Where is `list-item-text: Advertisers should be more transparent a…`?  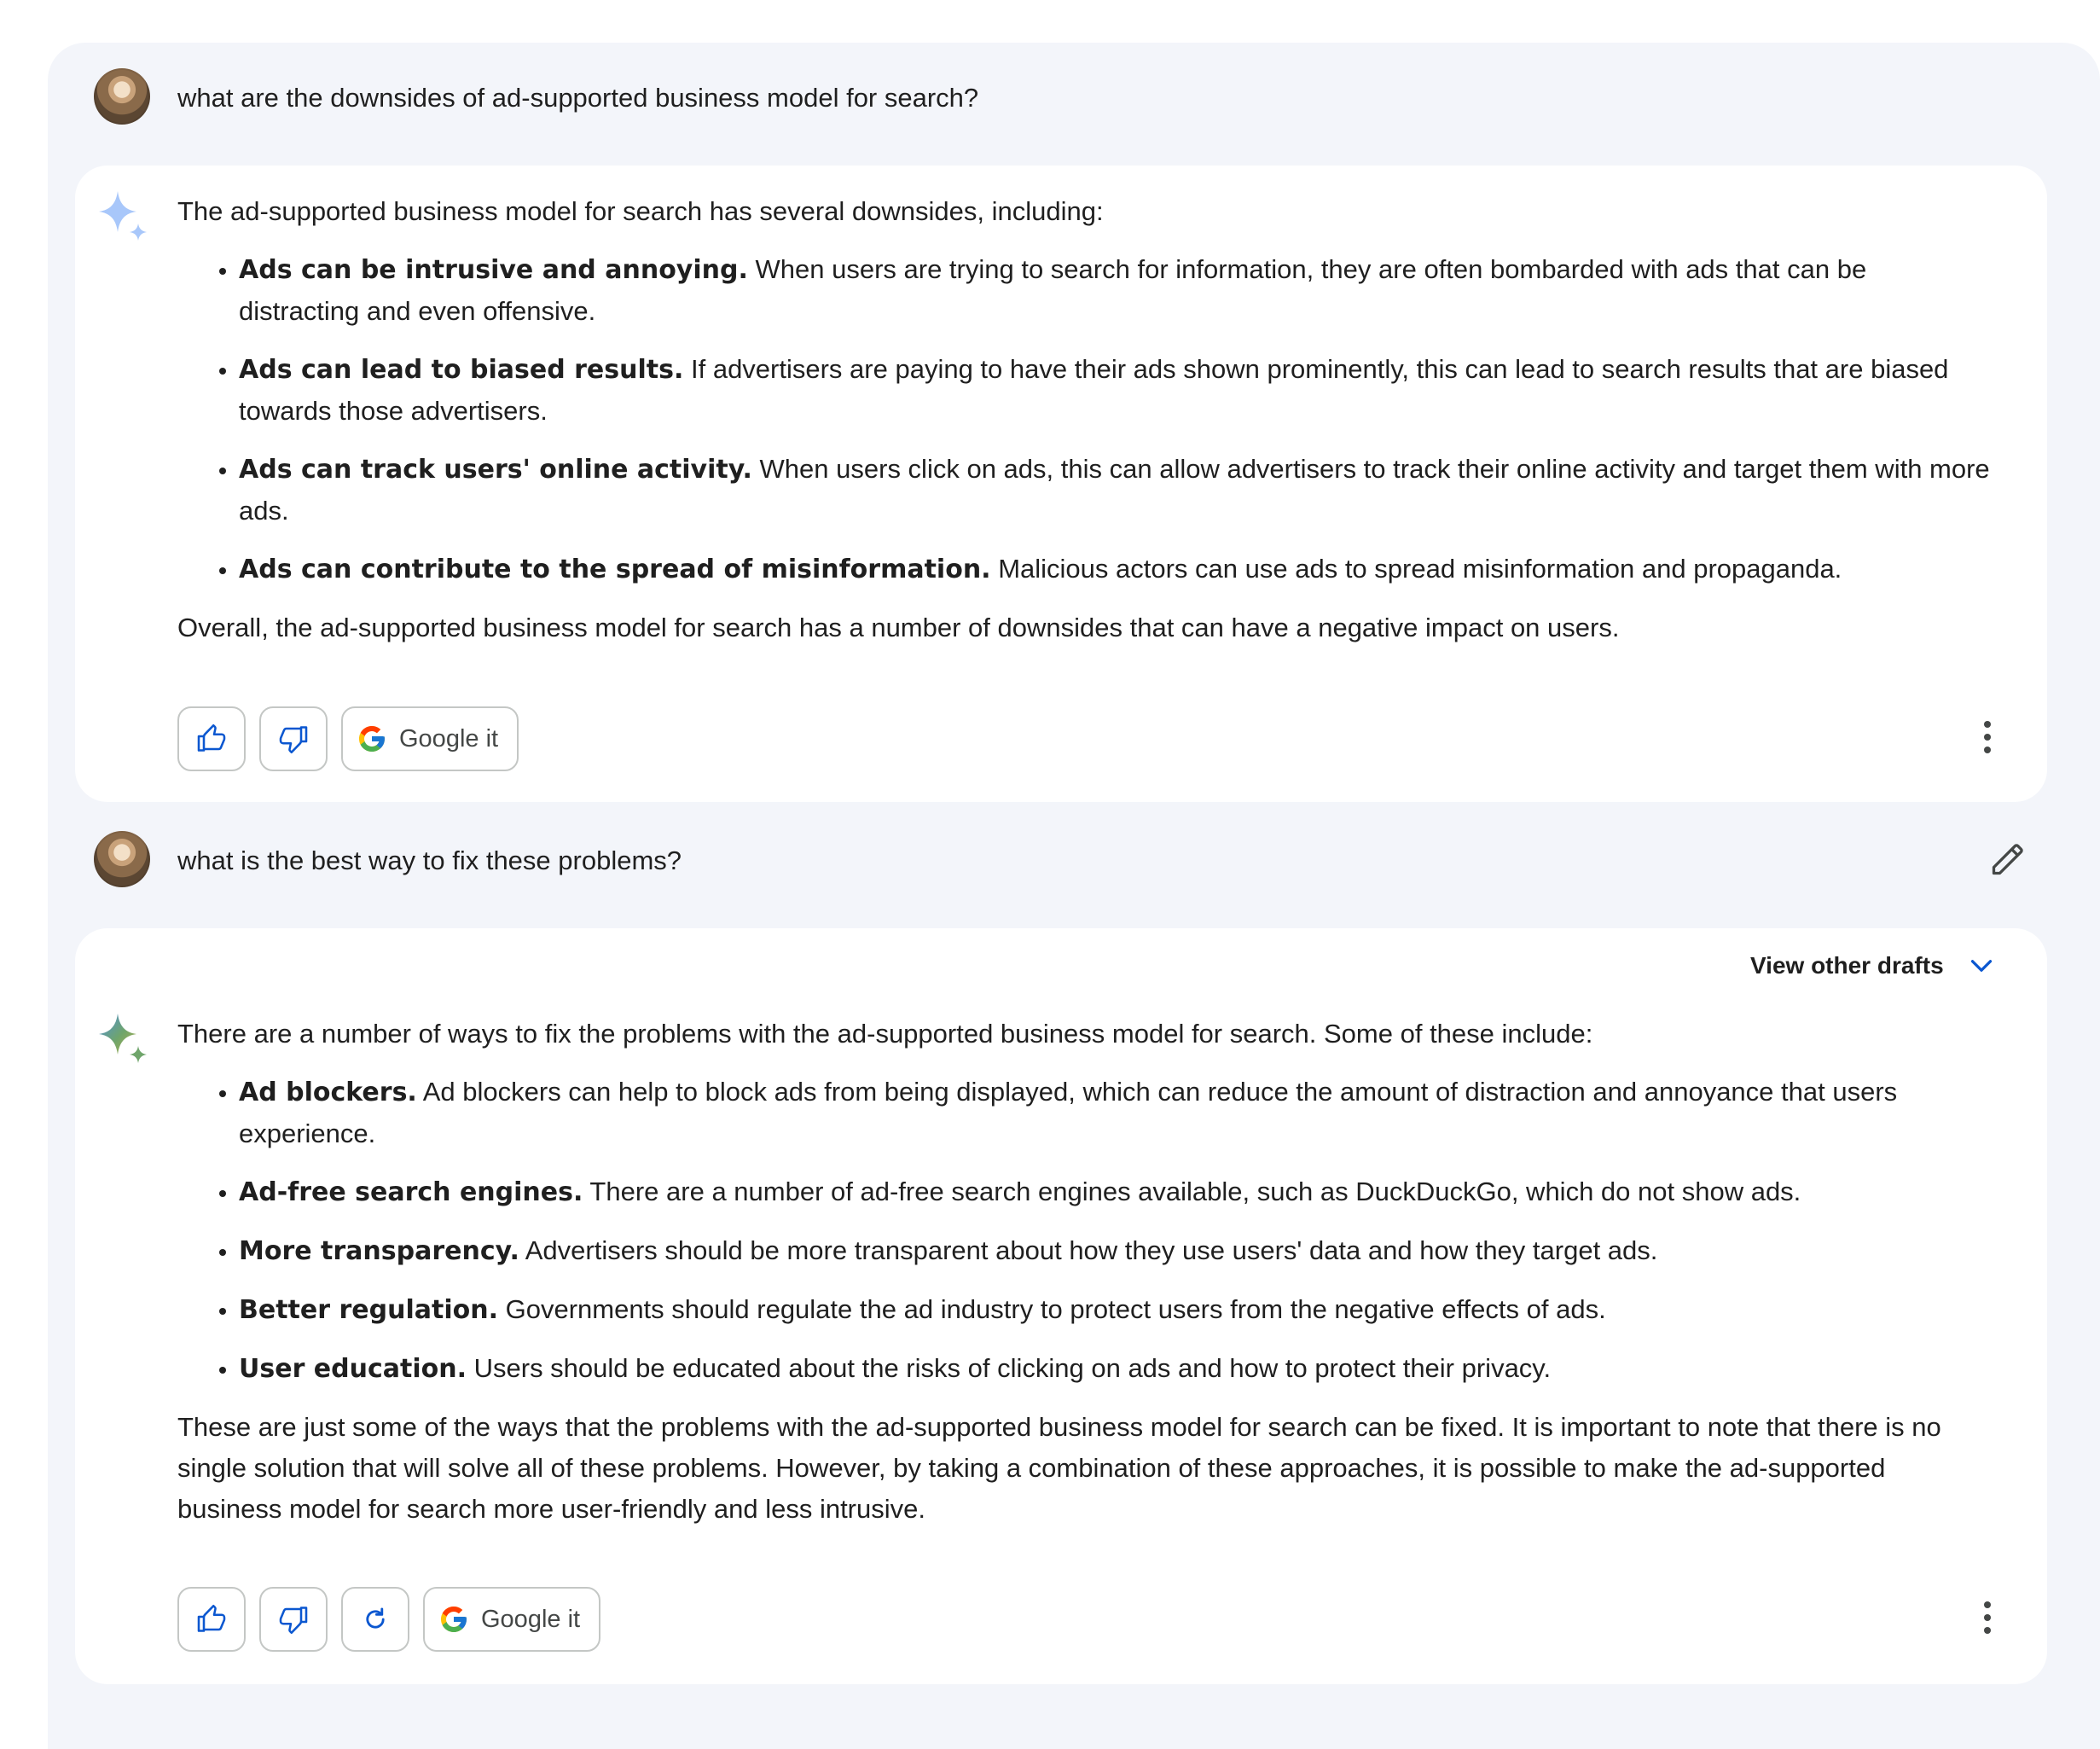 list-item-text: Advertisers should be more transparent a… is located at coordinates (1088, 1250).